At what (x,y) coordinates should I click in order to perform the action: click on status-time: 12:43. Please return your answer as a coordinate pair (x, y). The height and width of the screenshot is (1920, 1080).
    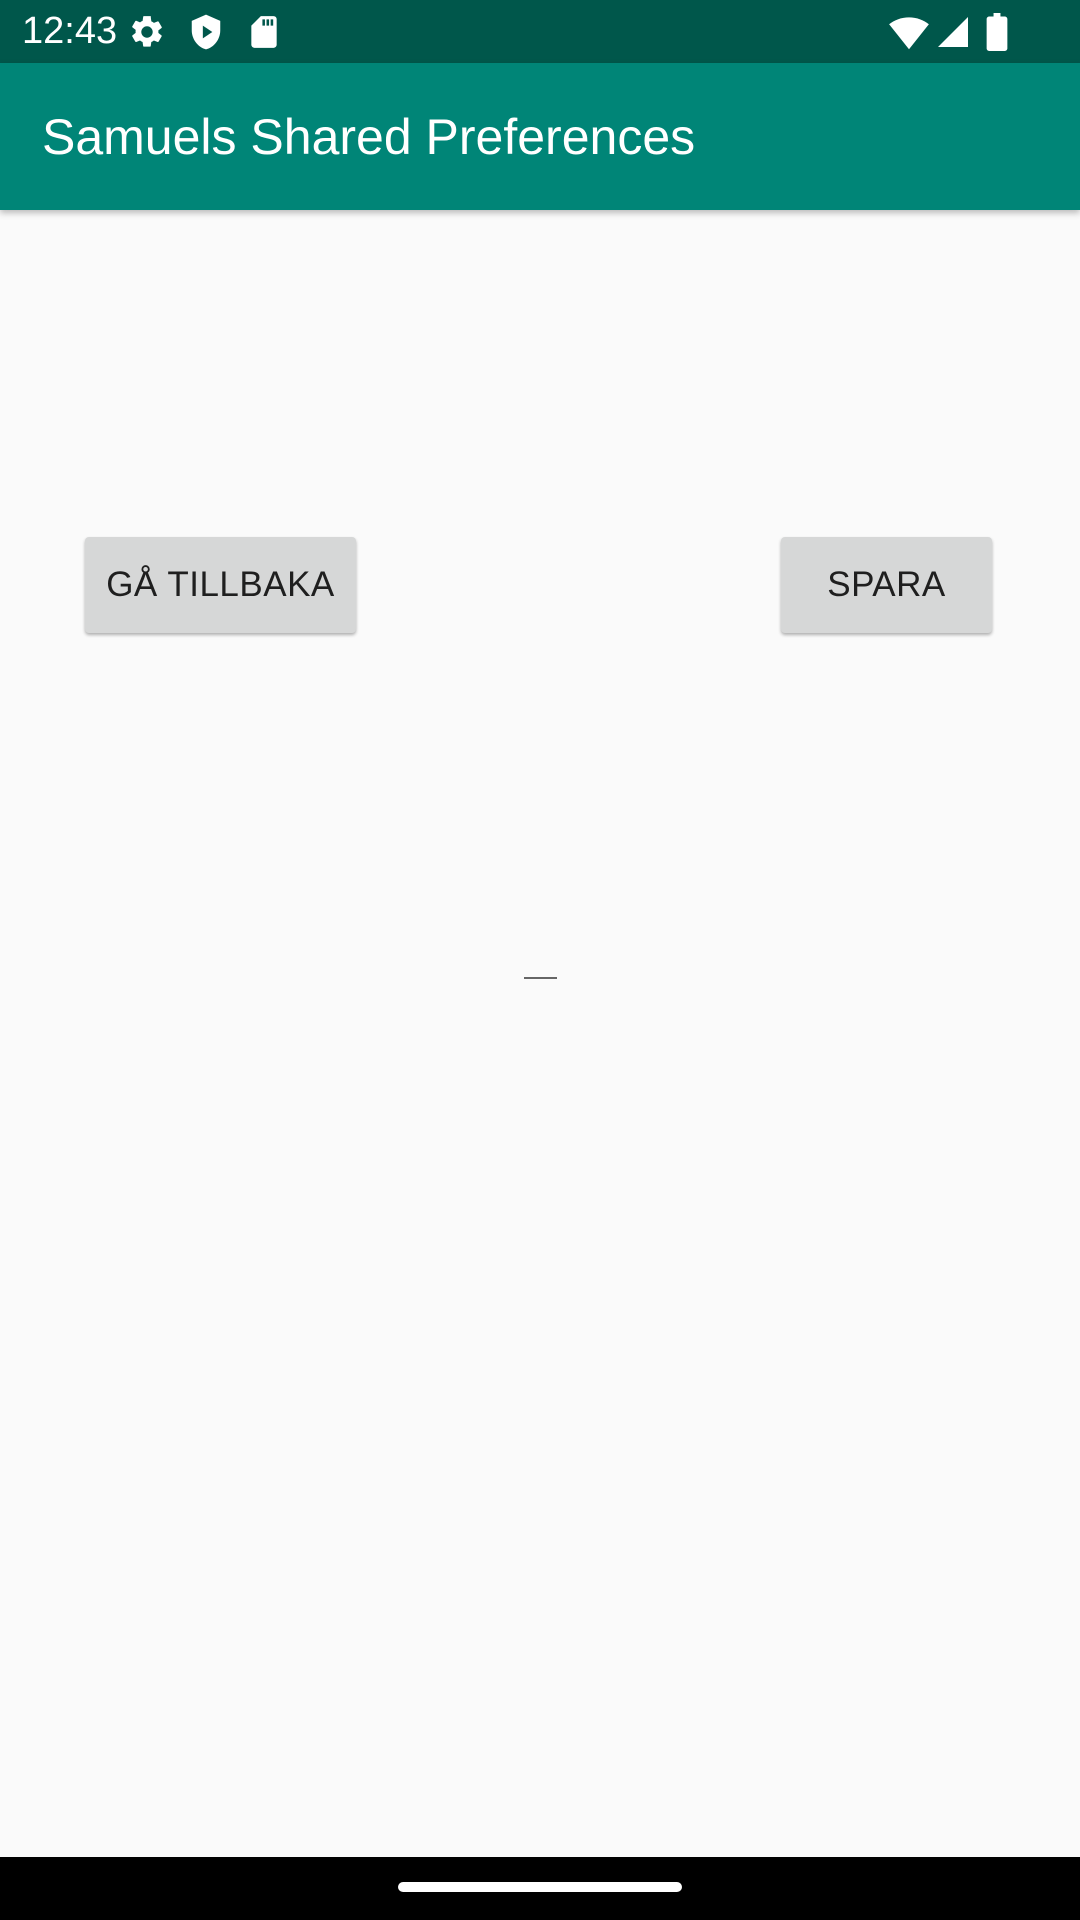
    Looking at the image, I should click on (70, 31).